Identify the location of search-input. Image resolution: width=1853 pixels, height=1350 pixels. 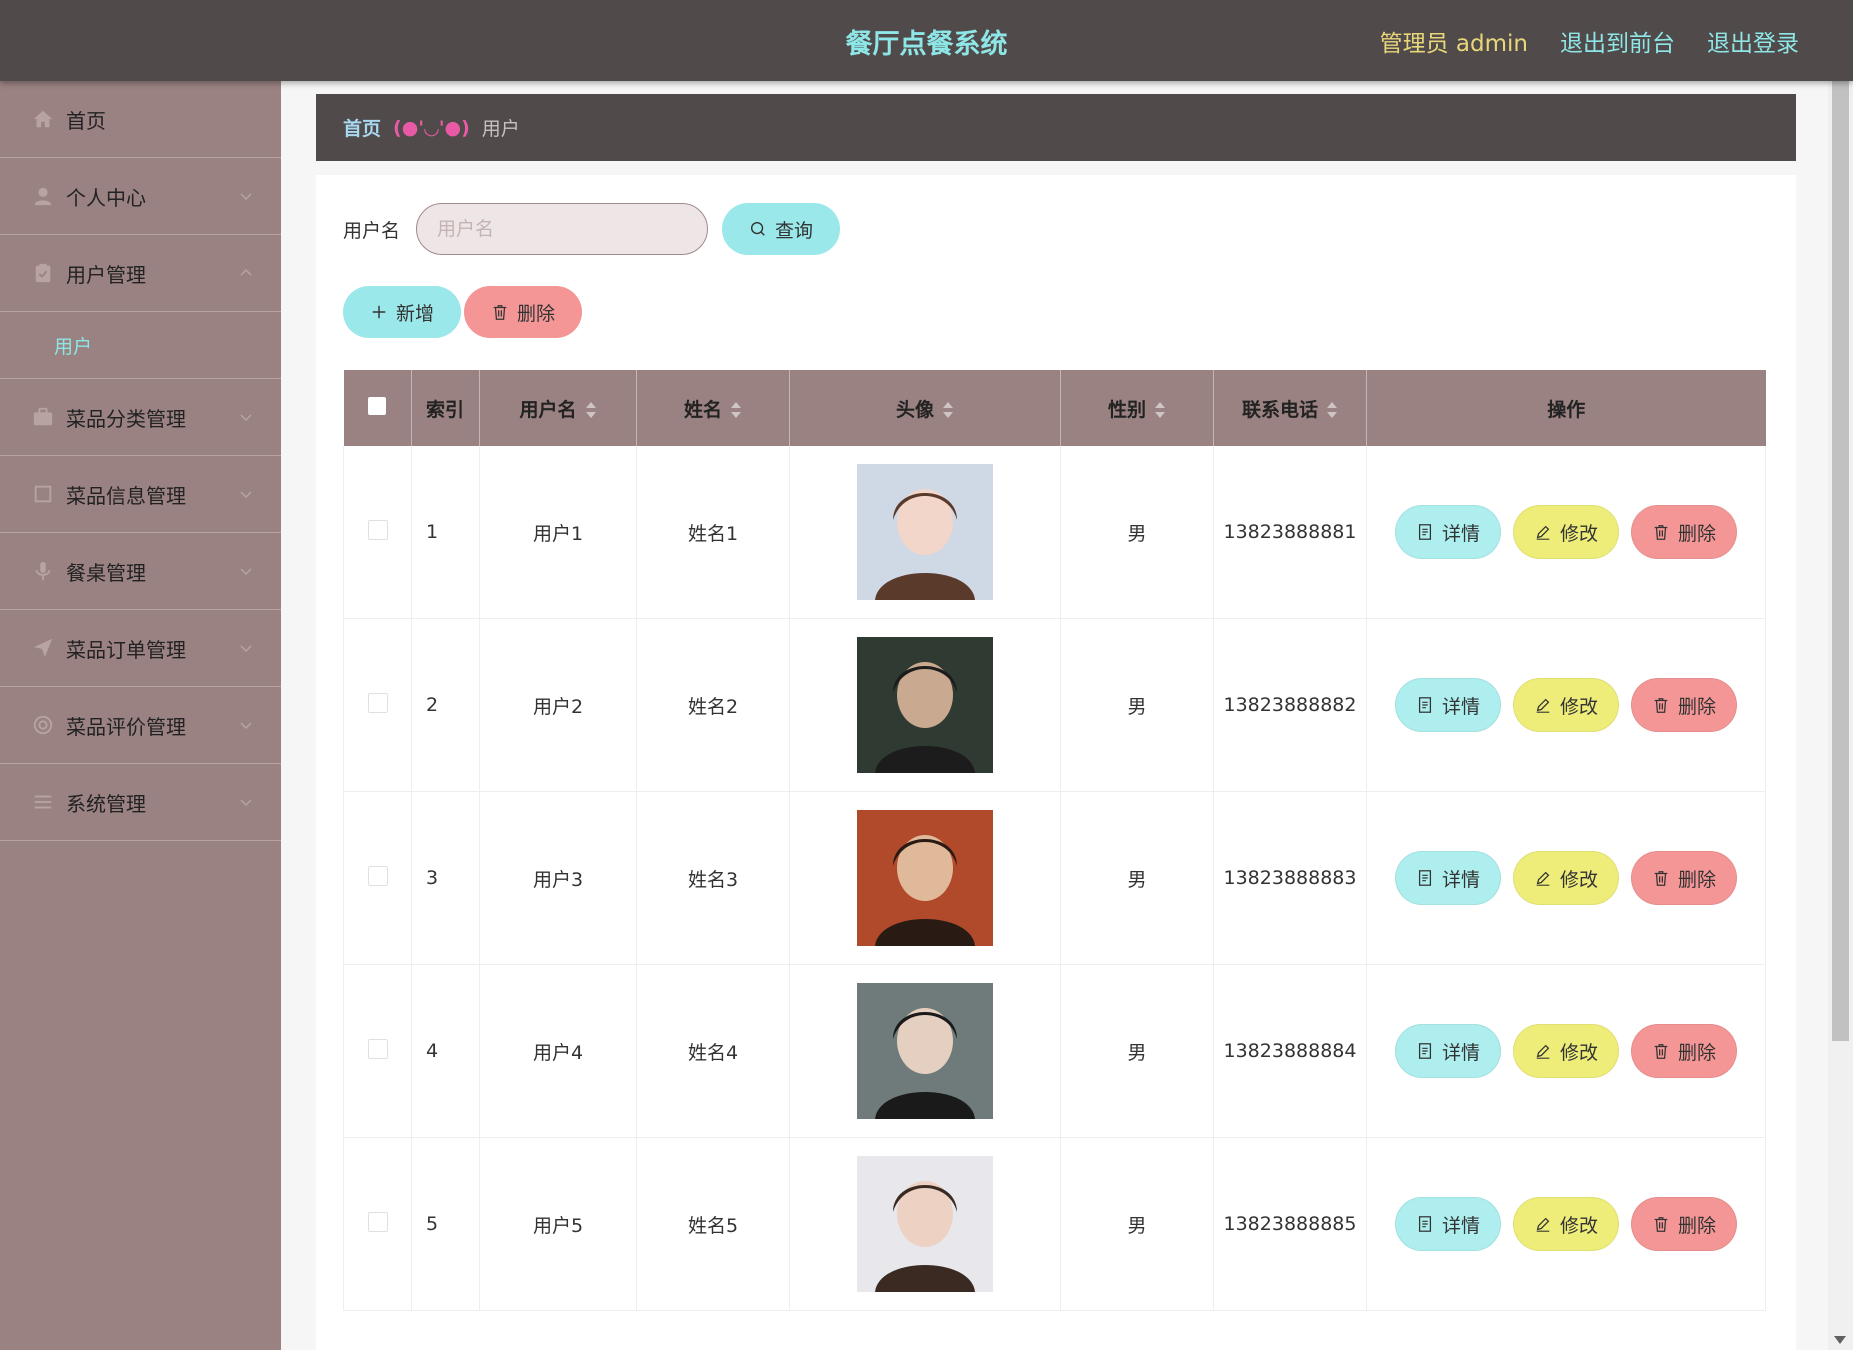
(562, 229).